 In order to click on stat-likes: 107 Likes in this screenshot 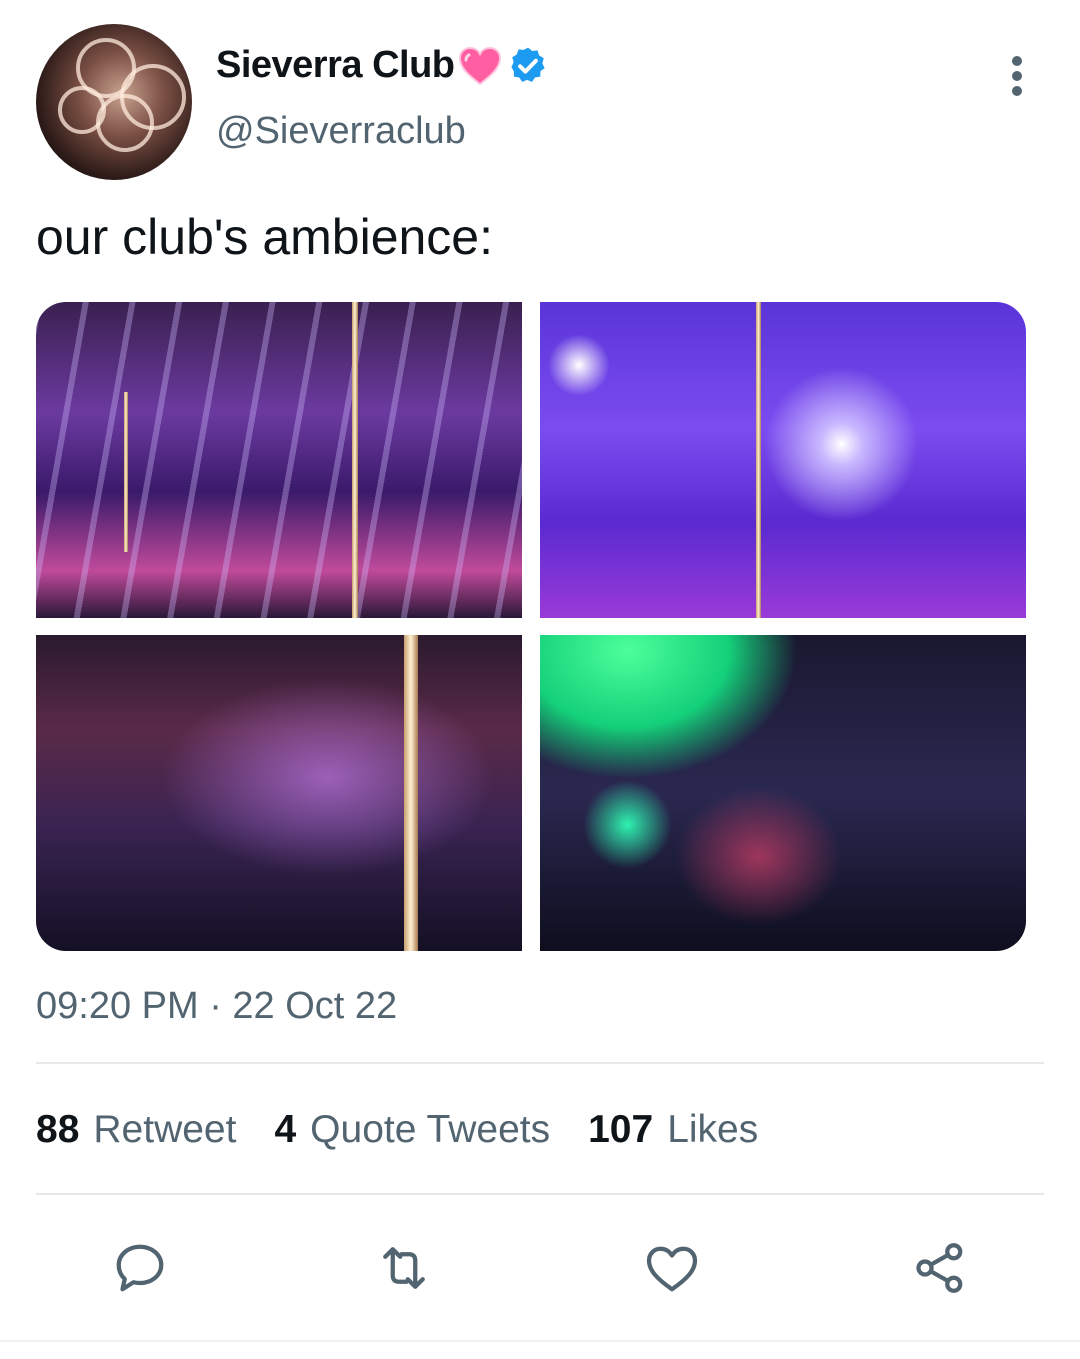, I will do `click(673, 1130)`.